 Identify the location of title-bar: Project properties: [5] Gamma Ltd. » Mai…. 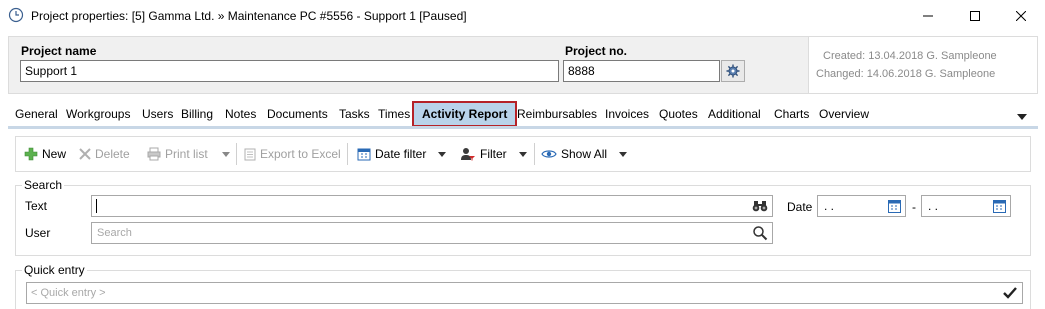
(522, 15).